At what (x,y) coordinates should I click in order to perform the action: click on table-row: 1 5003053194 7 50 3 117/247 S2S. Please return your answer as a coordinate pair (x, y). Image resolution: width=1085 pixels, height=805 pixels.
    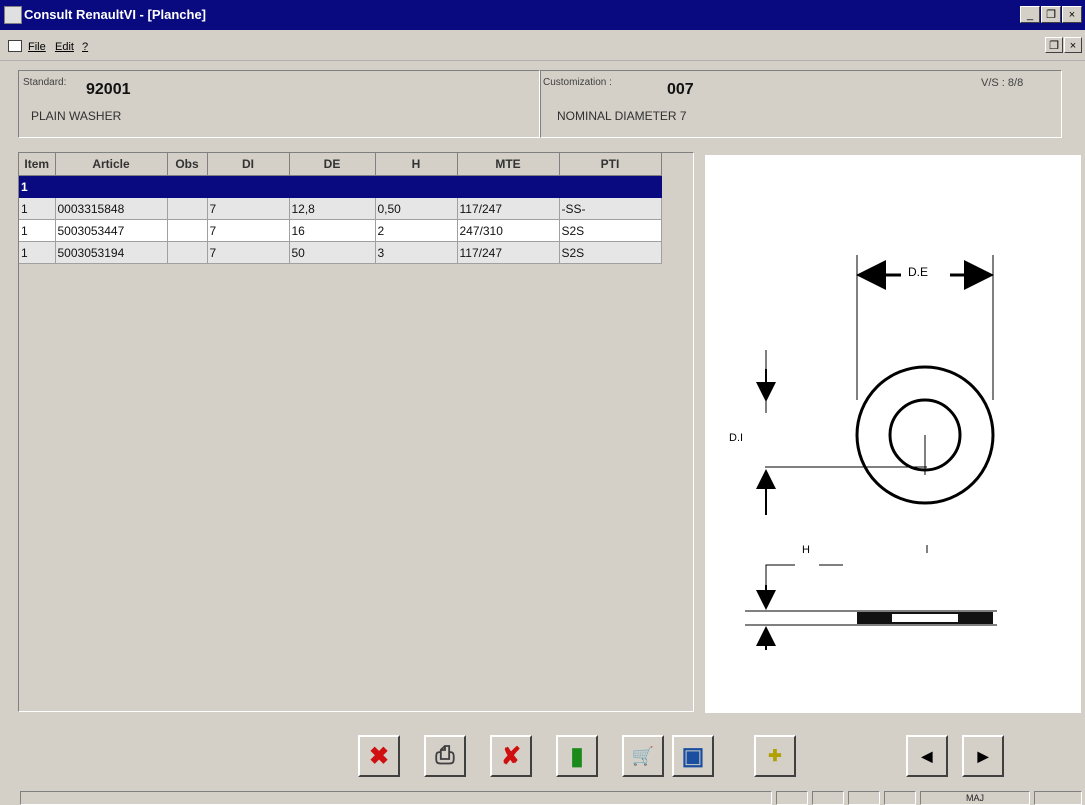
    Looking at the image, I should click on (340, 252).